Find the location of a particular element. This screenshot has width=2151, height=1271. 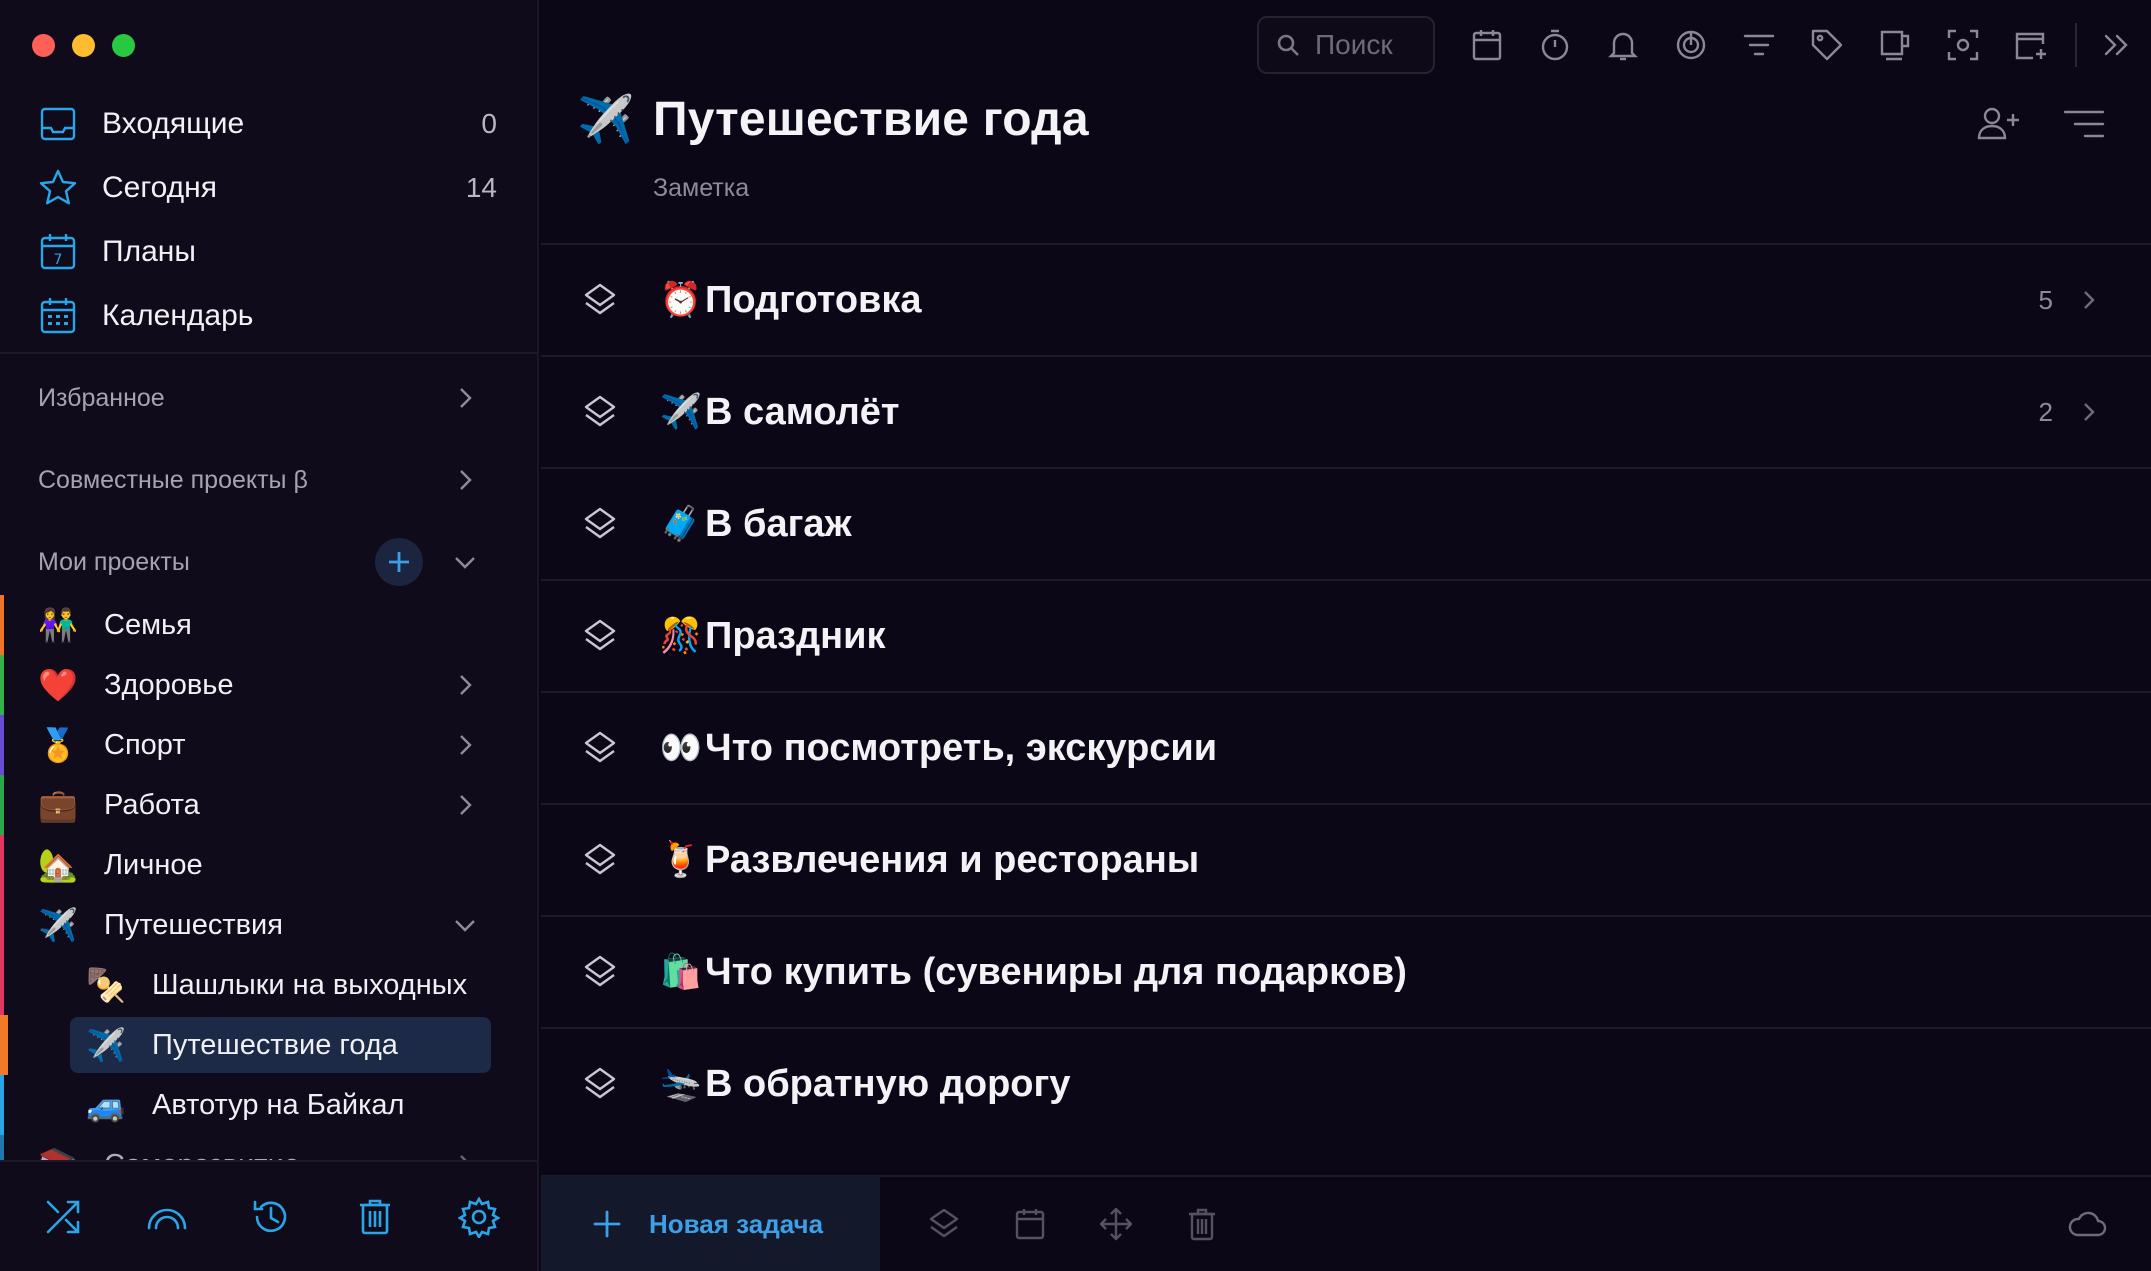

tag-icon is located at coordinates (1827, 45).